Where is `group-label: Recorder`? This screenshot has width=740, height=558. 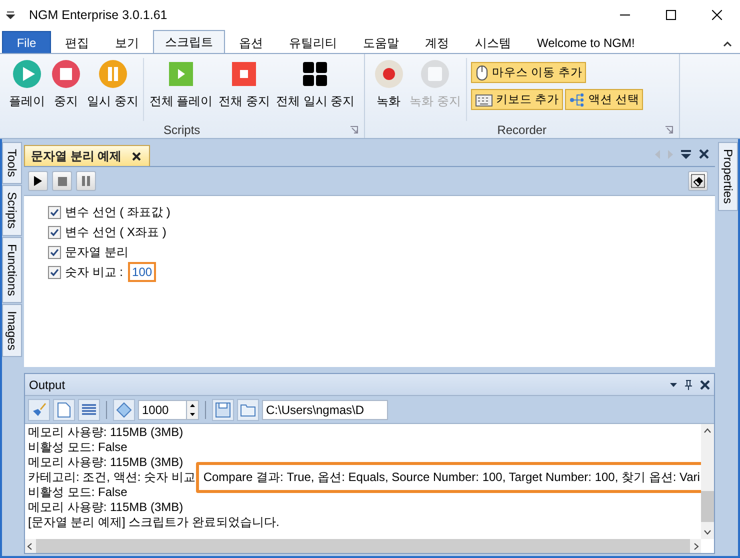 group-label: Recorder is located at coordinates (522, 129).